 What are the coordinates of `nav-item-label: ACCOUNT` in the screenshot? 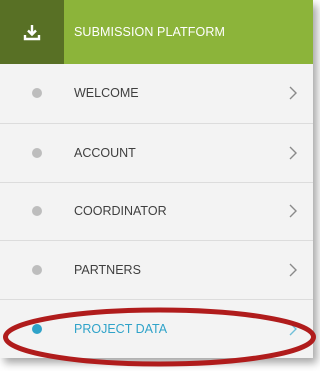 It's located at (105, 152).